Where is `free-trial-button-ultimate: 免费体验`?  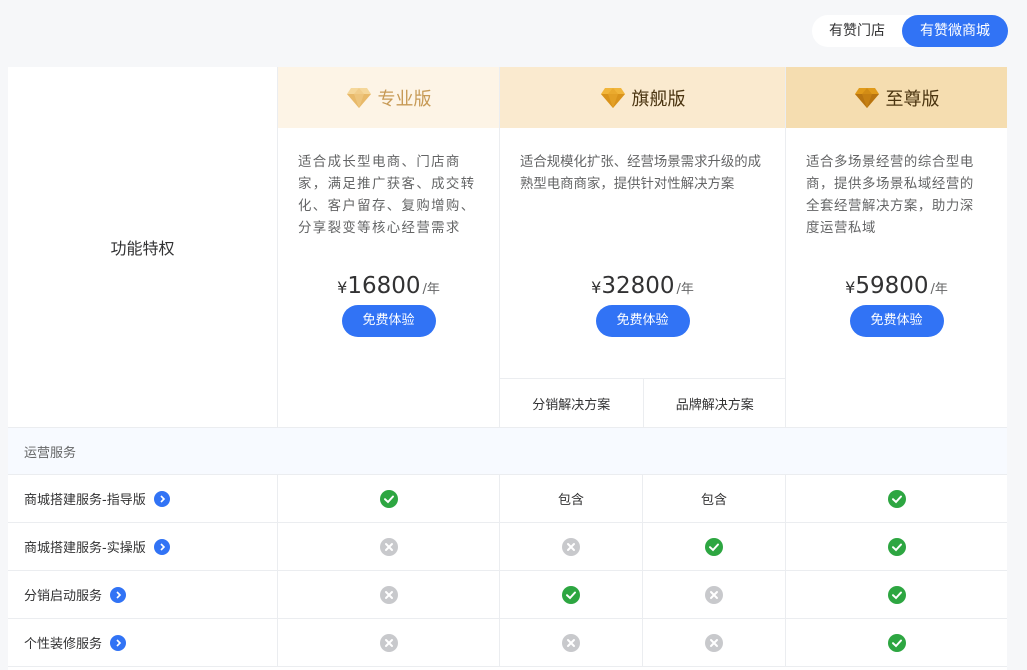 free-trial-button-ultimate: 免费体验 is located at coordinates (896, 321).